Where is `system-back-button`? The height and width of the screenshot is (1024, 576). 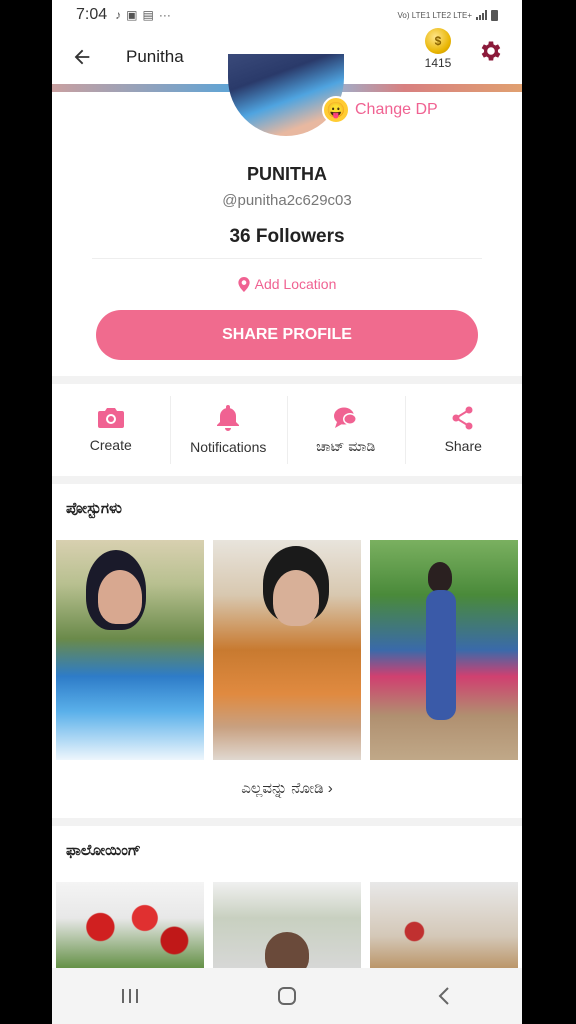
system-back-button is located at coordinates (444, 996).